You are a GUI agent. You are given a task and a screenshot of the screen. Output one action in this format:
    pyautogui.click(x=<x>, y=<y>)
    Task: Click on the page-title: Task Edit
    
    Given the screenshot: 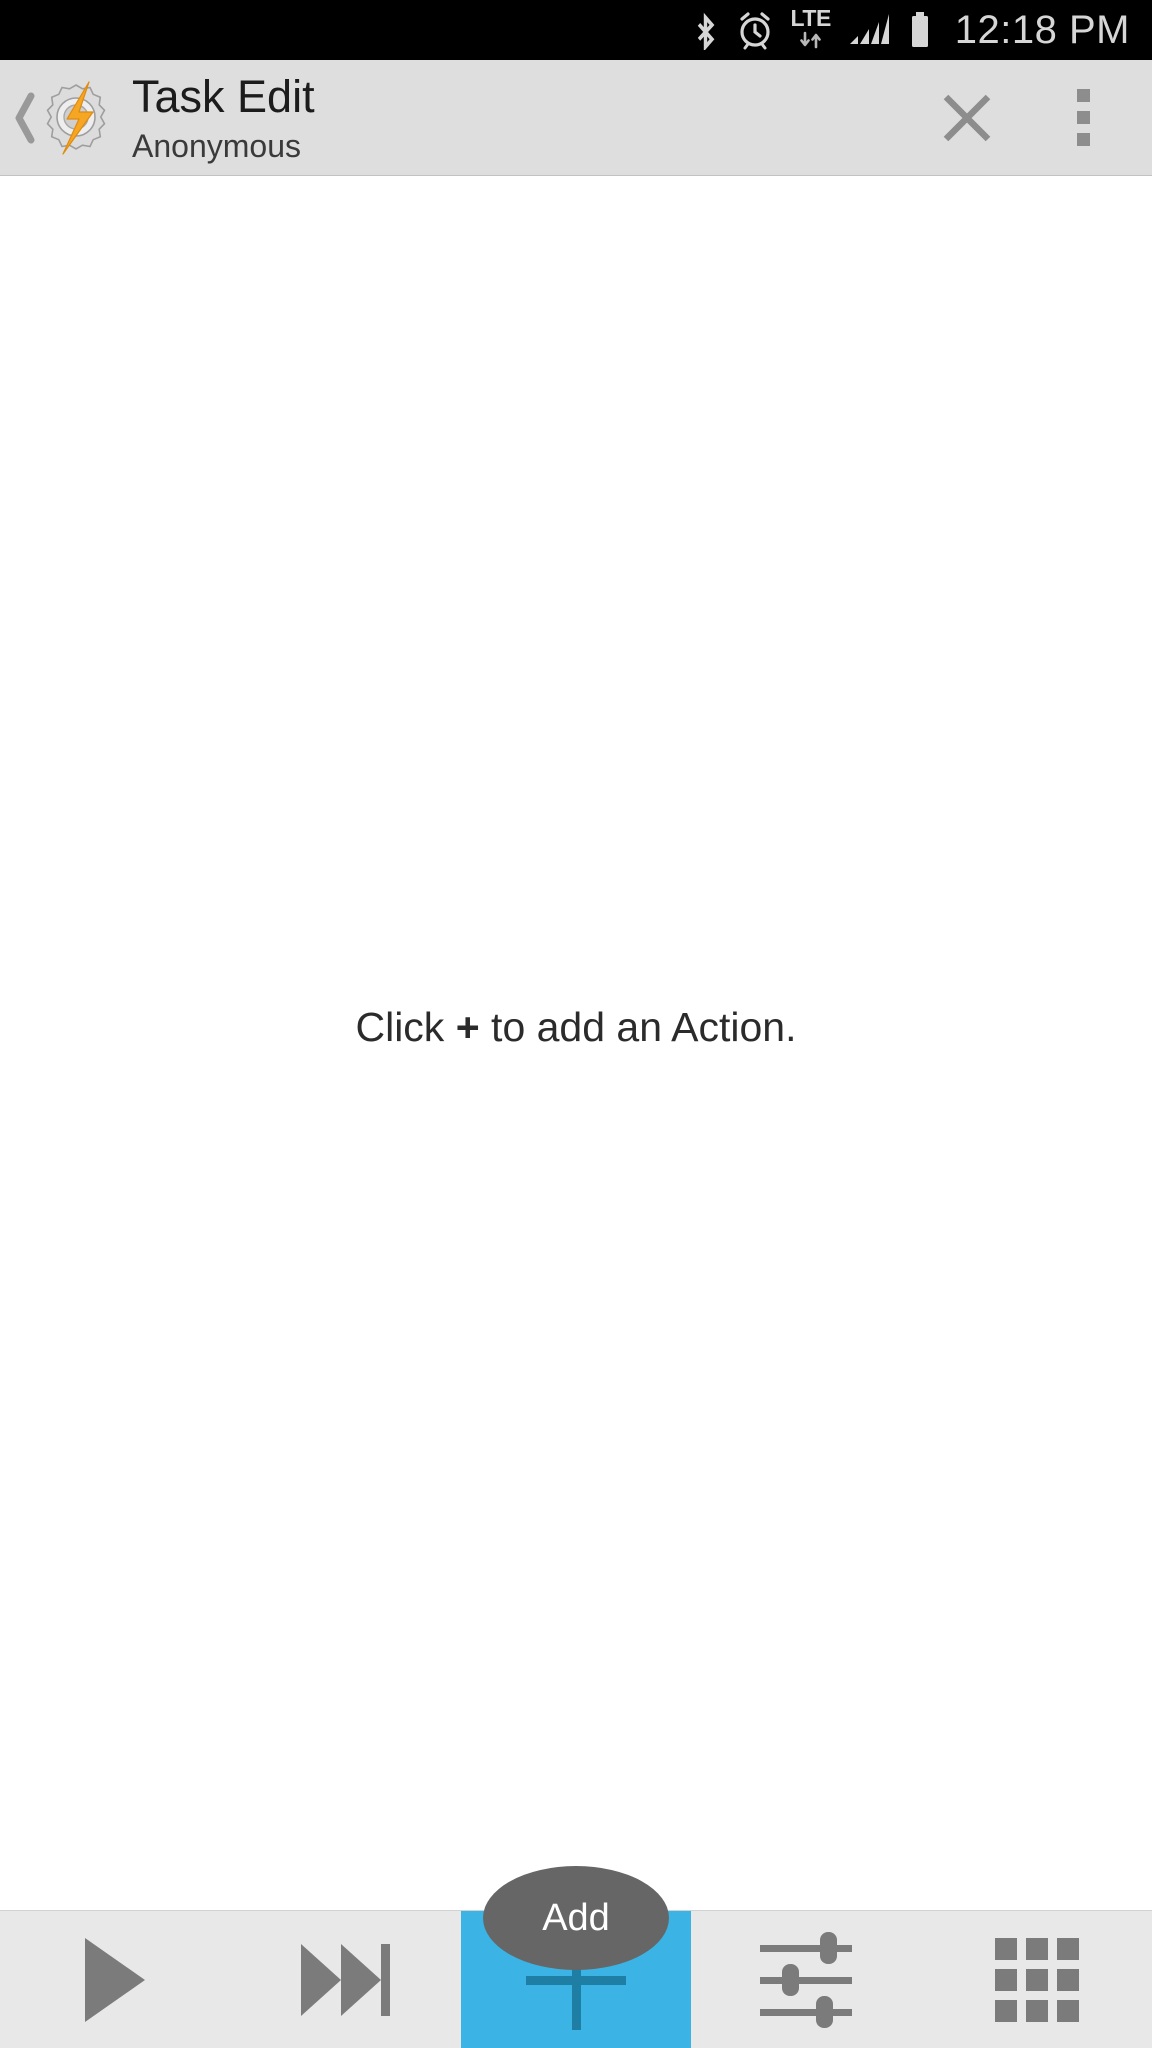 What is the action you would take?
    pyautogui.click(x=223, y=96)
    